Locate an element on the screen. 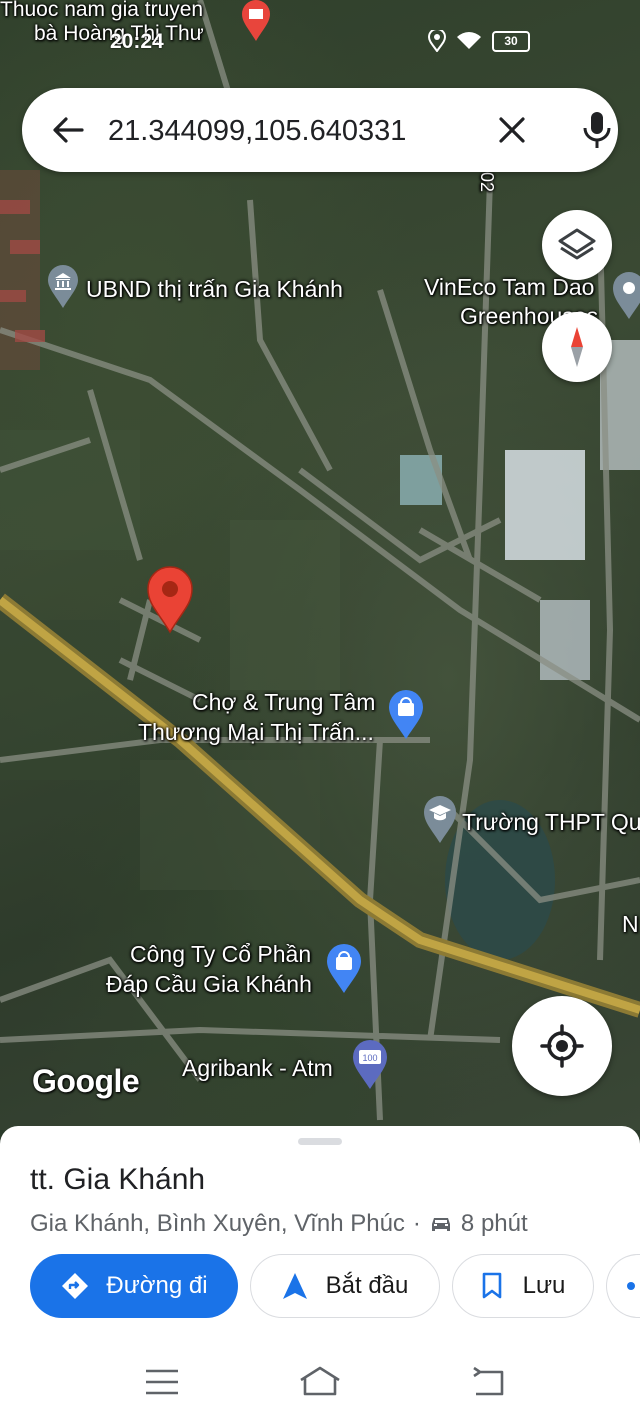 This screenshot has height=1422, width=640. my-location-button is located at coordinates (562, 1046).